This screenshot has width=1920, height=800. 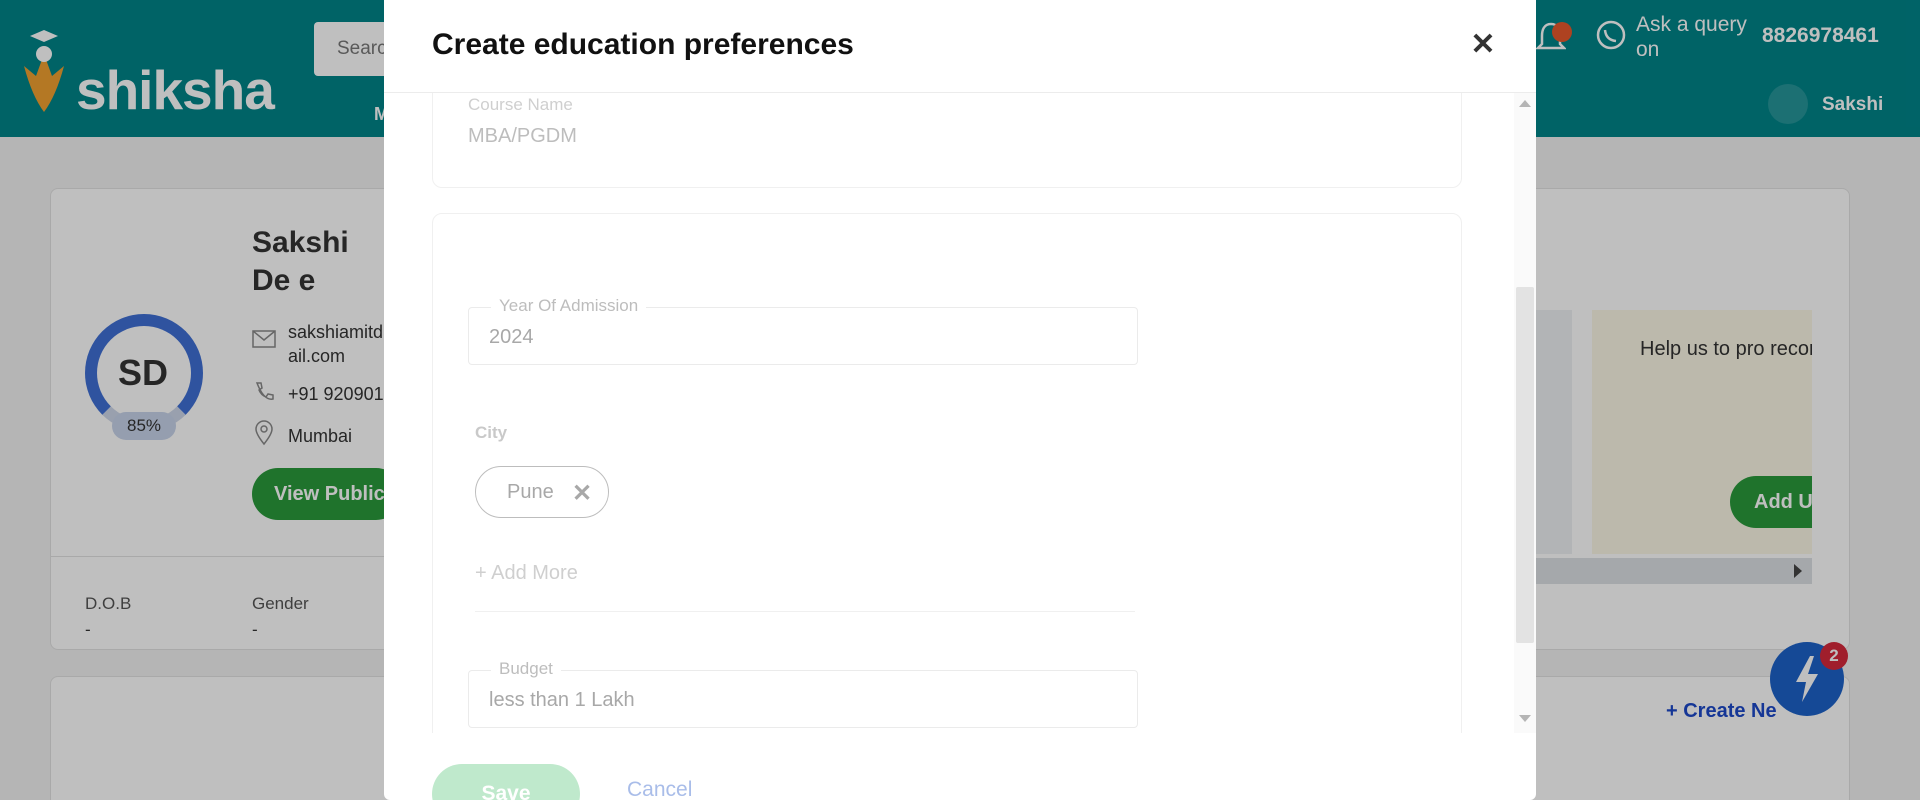 What do you see at coordinates (582, 493) in the screenshot?
I see `remove-chip-icon: ✕` at bounding box center [582, 493].